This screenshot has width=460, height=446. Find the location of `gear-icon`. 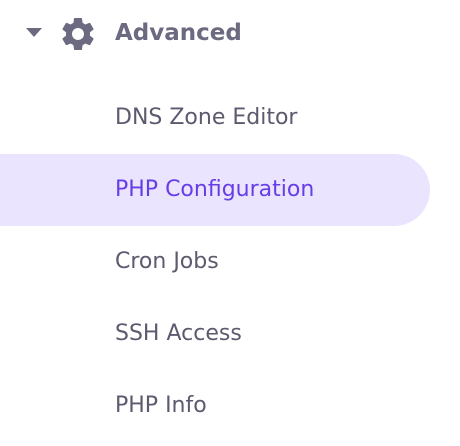

gear-icon is located at coordinates (78, 33).